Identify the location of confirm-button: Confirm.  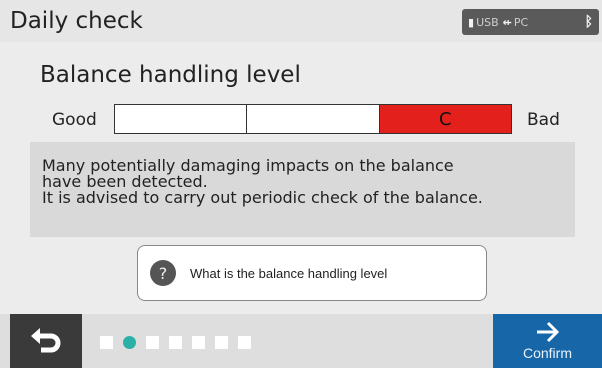
(547, 341).